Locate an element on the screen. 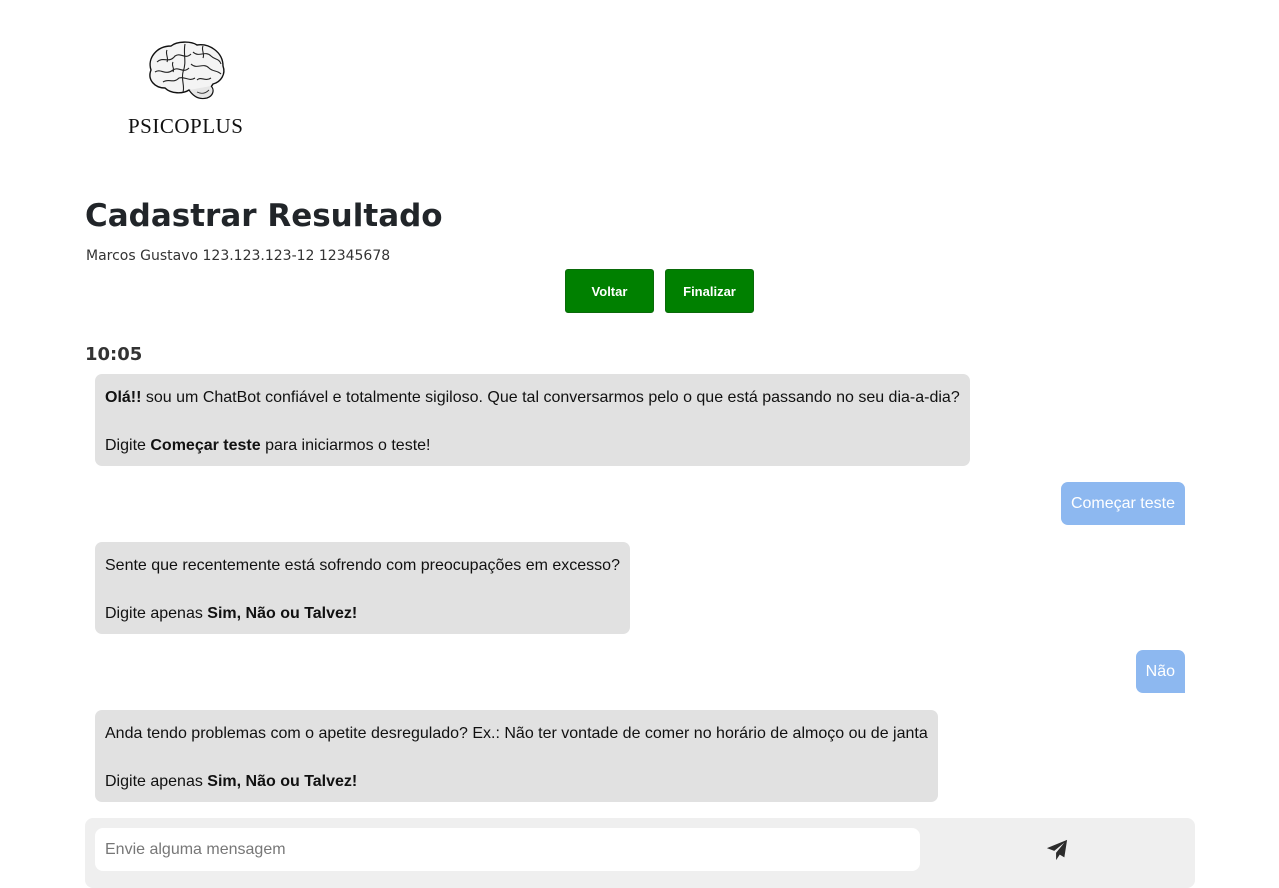  chat-timestamp: 10:05 is located at coordinates (114, 354).